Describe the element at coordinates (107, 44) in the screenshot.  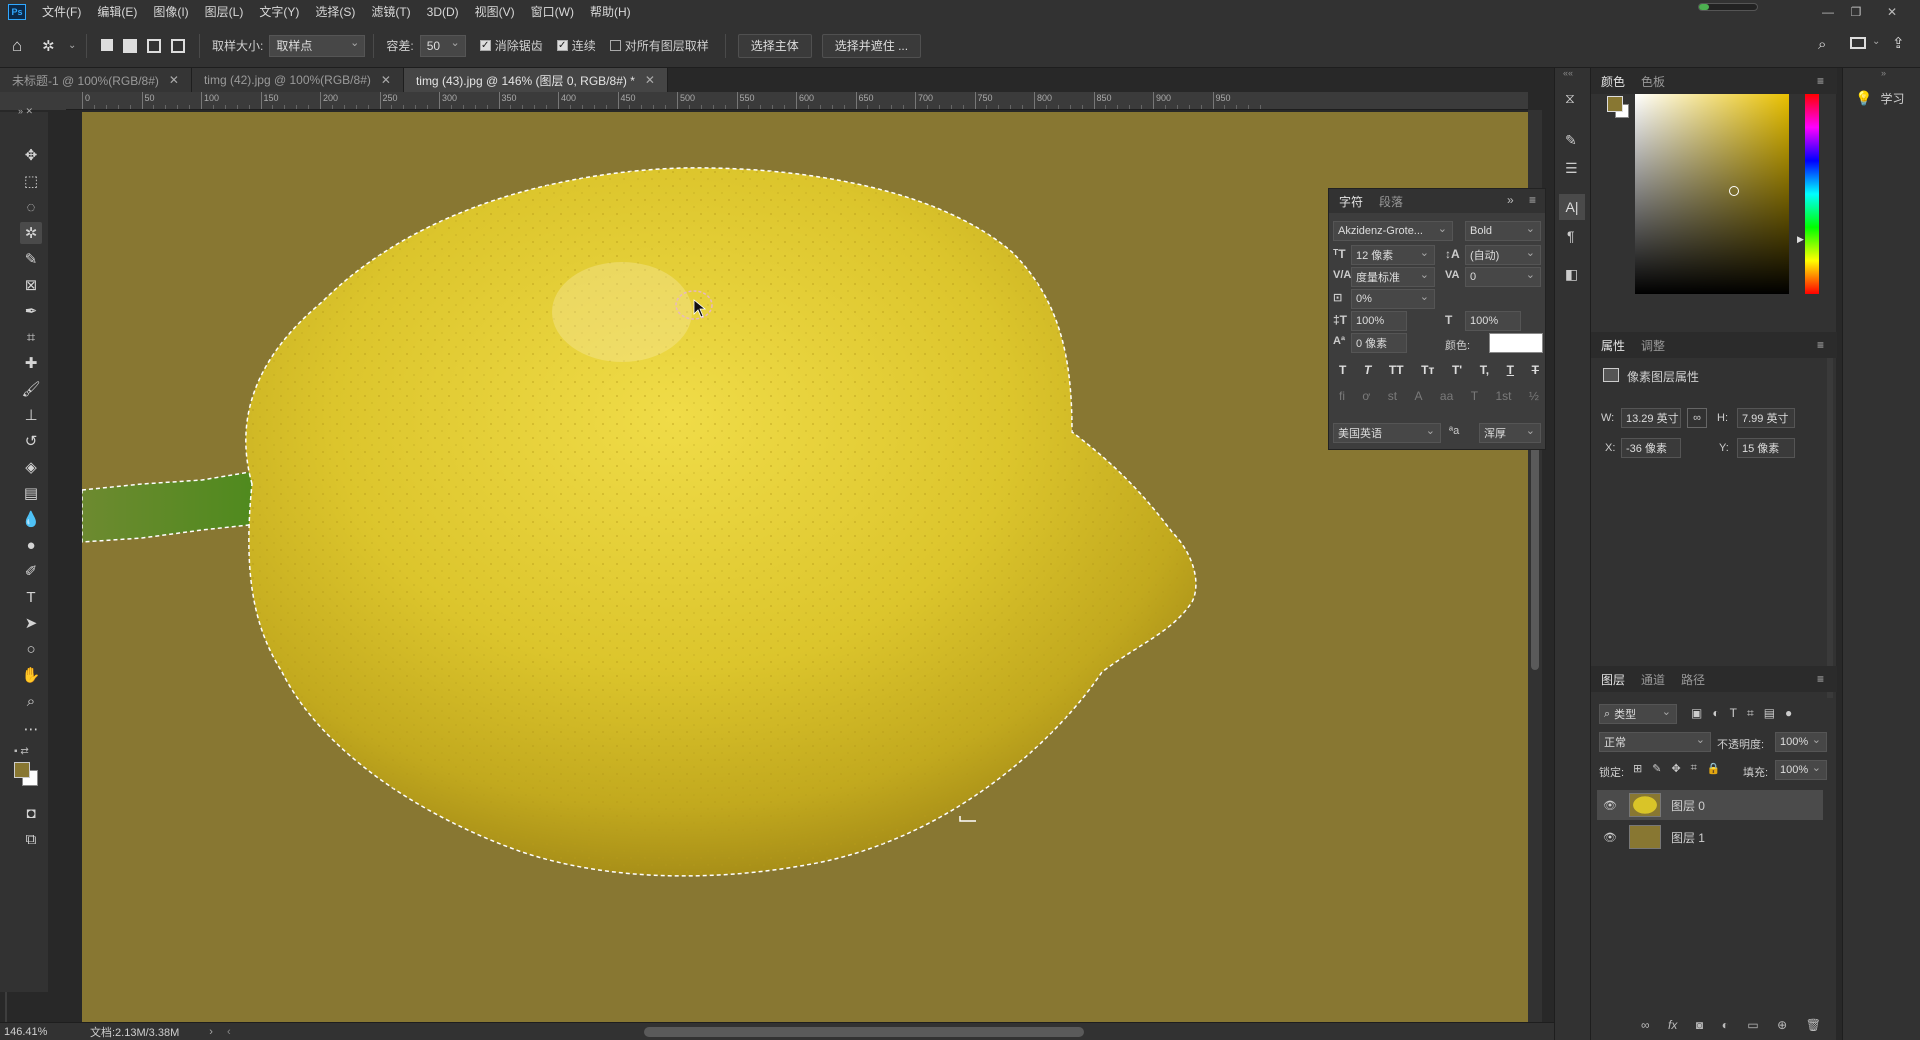
I see `new-selection-icon` at that location.